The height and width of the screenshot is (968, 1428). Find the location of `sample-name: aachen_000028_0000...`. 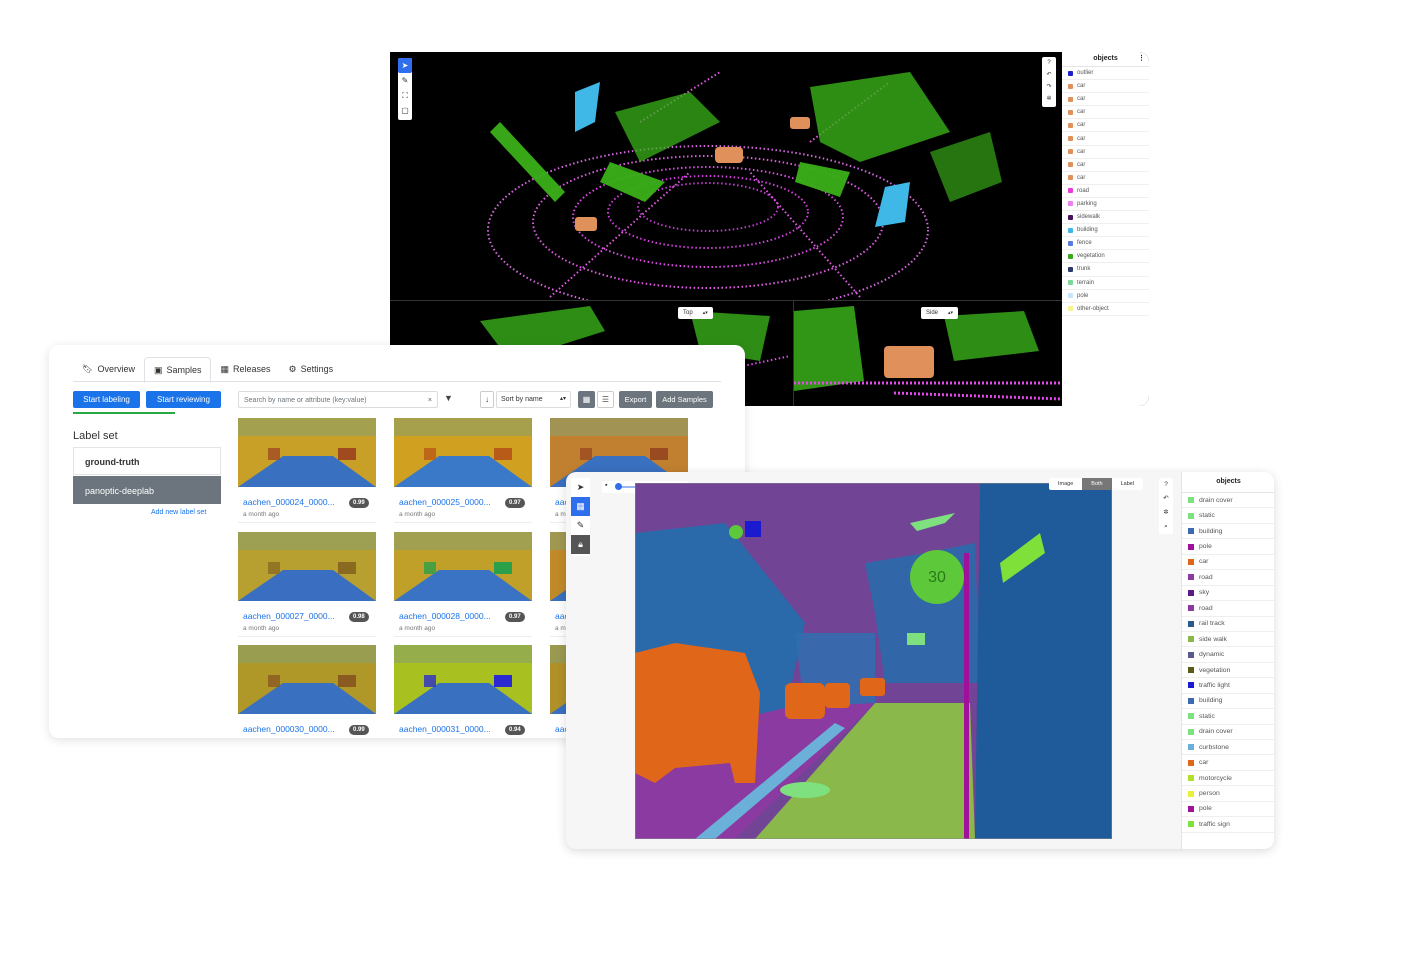

sample-name: aachen_000028_0000... is located at coordinates (449, 616).